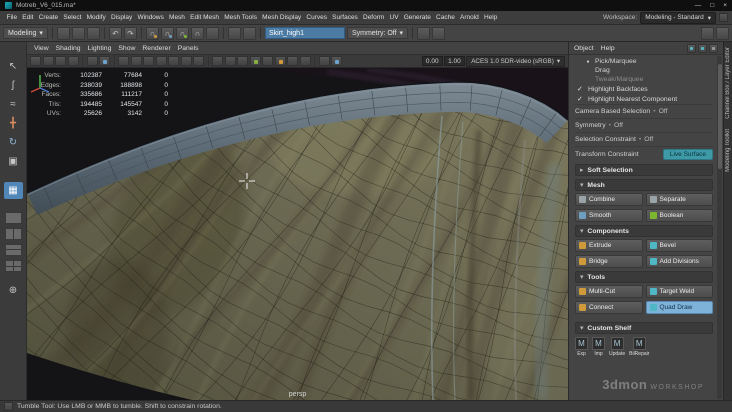 The width and height of the screenshot is (732, 412). I want to click on menu-mesh-display: Mesh Display, so click(282, 17).